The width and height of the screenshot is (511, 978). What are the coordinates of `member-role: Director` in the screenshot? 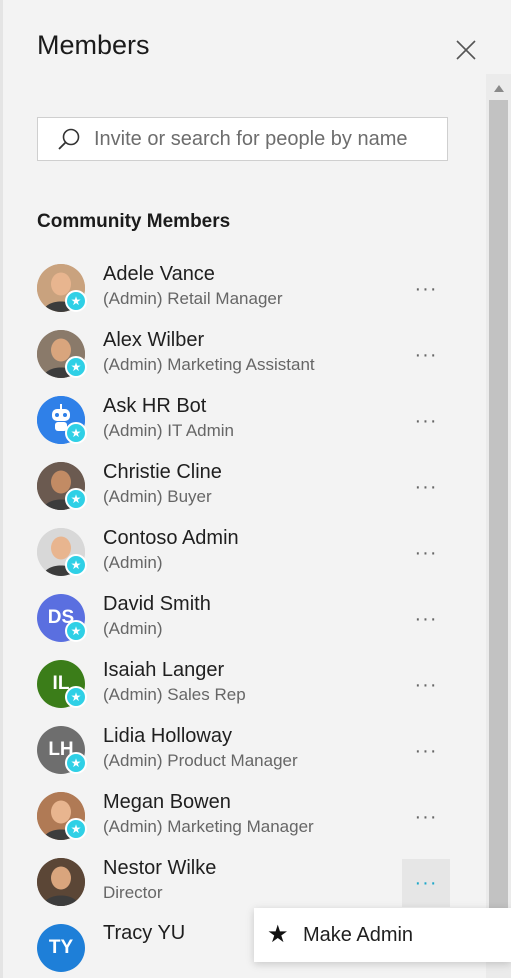 It's located at (133, 892).